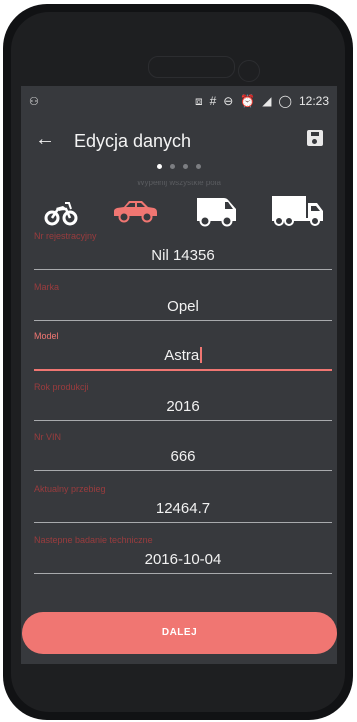  I want to click on production-year-label: Rok produkcji, so click(61, 387).